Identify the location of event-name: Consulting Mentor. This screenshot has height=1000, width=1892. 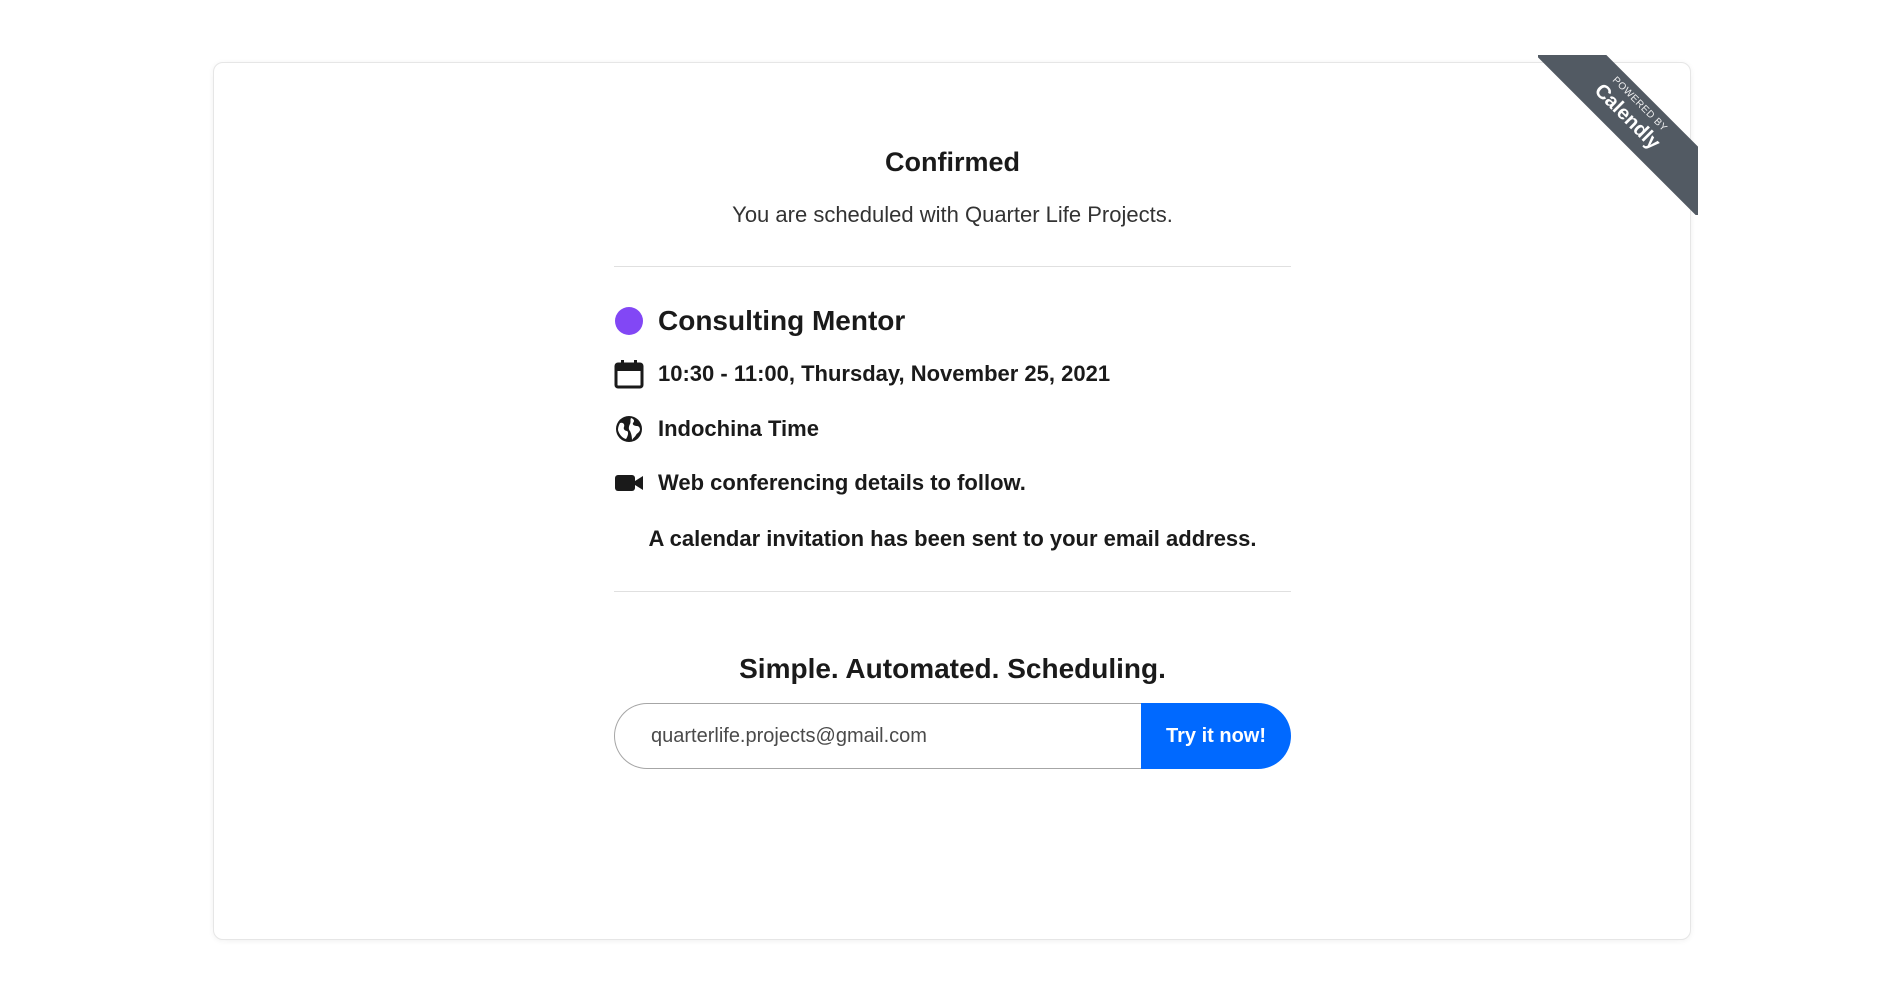
(782, 320).